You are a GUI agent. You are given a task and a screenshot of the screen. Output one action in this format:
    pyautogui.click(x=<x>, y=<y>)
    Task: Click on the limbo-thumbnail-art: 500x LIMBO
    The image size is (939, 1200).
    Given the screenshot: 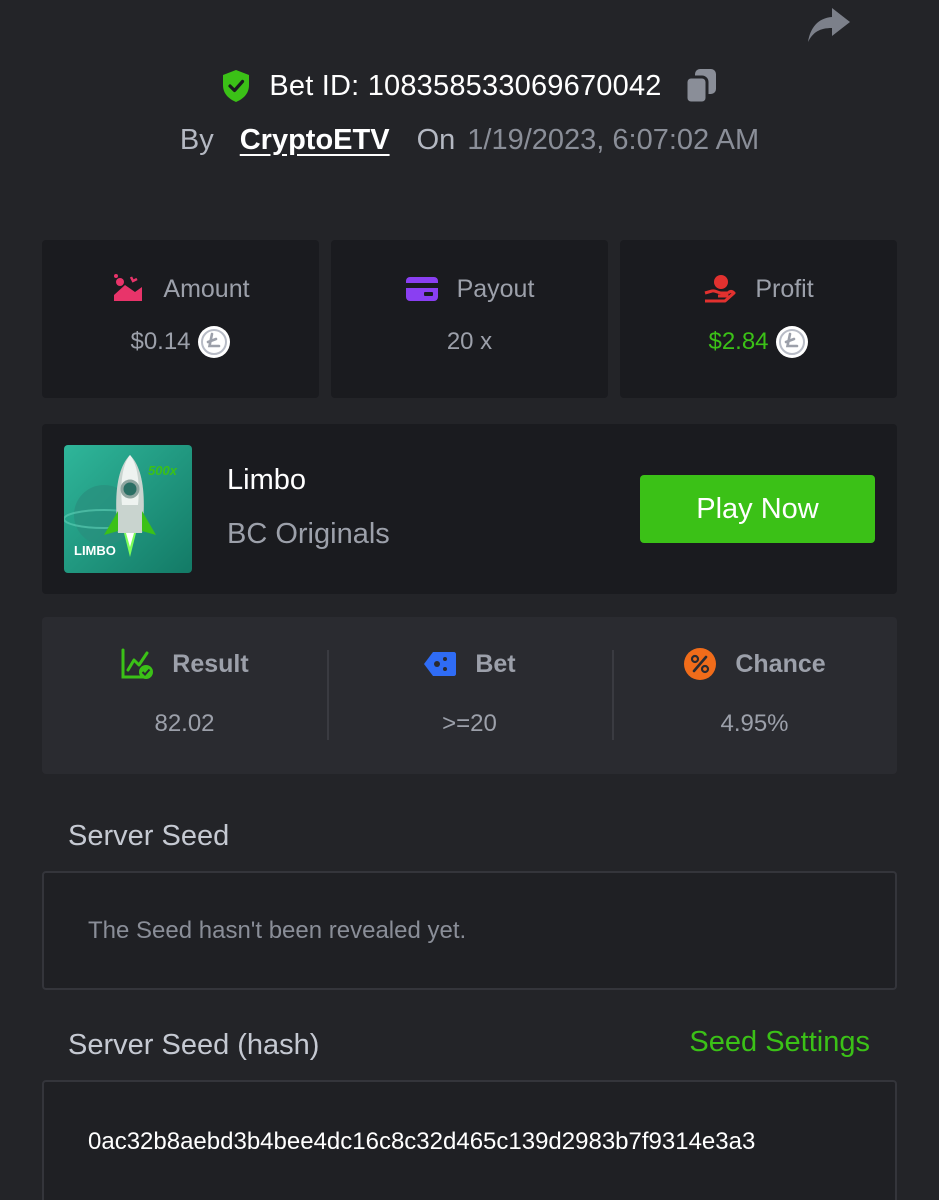 What is the action you would take?
    pyautogui.click(x=128, y=509)
    